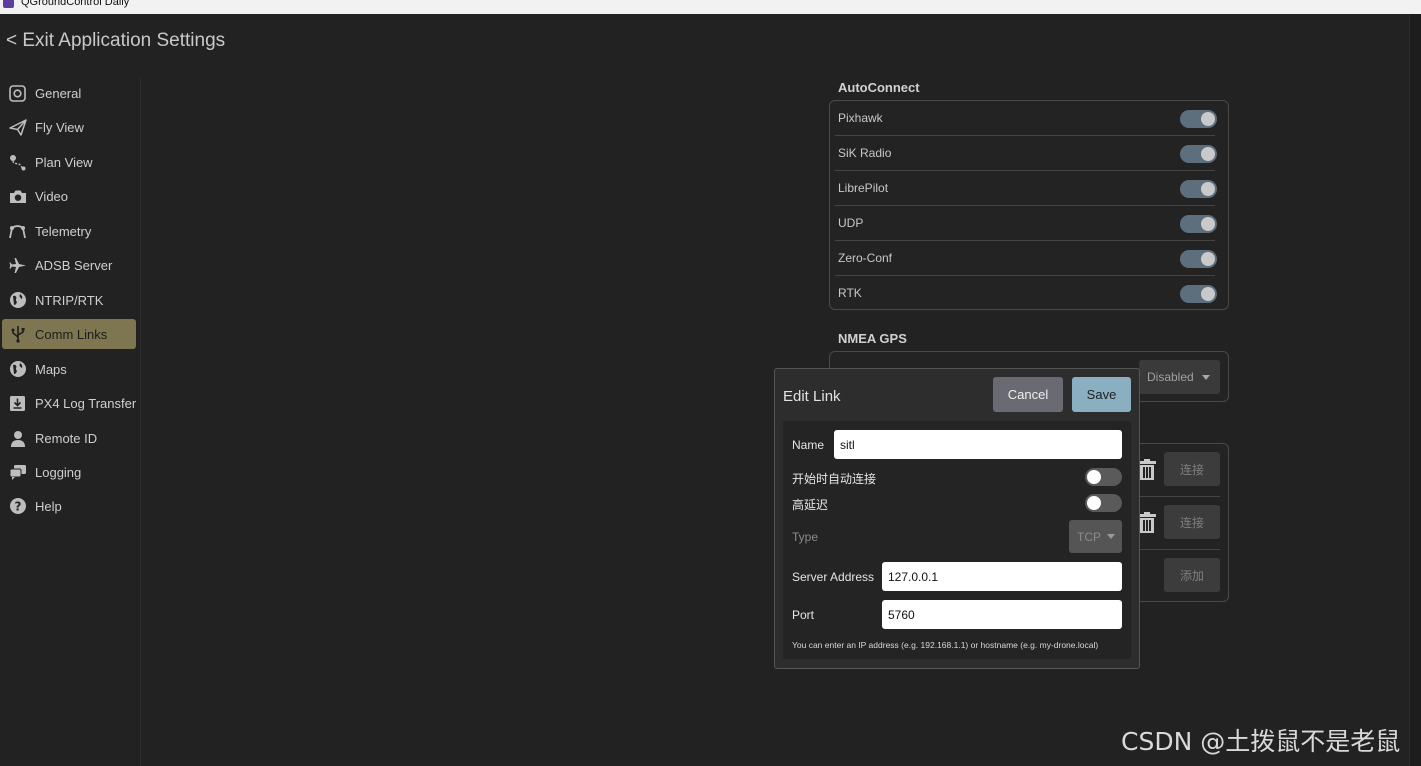 The image size is (1421, 766). What do you see at coordinates (69, 506) in the screenshot?
I see `sidebar-item-help: ? Help` at bounding box center [69, 506].